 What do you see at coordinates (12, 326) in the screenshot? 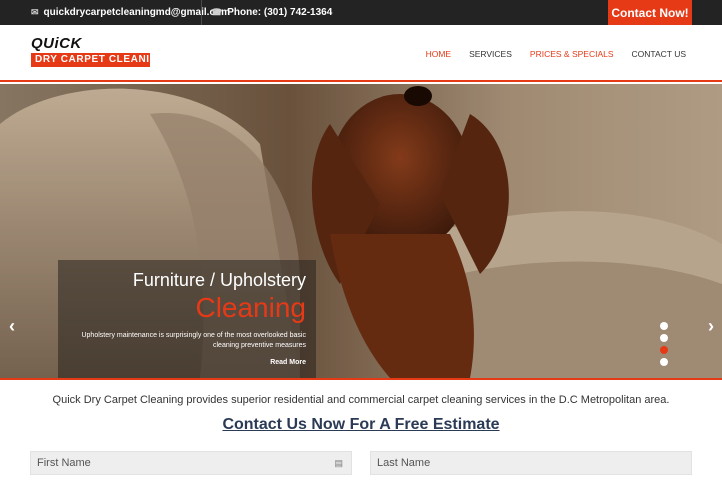
I see `prev-slide-arrow-icon: ‹` at bounding box center [12, 326].